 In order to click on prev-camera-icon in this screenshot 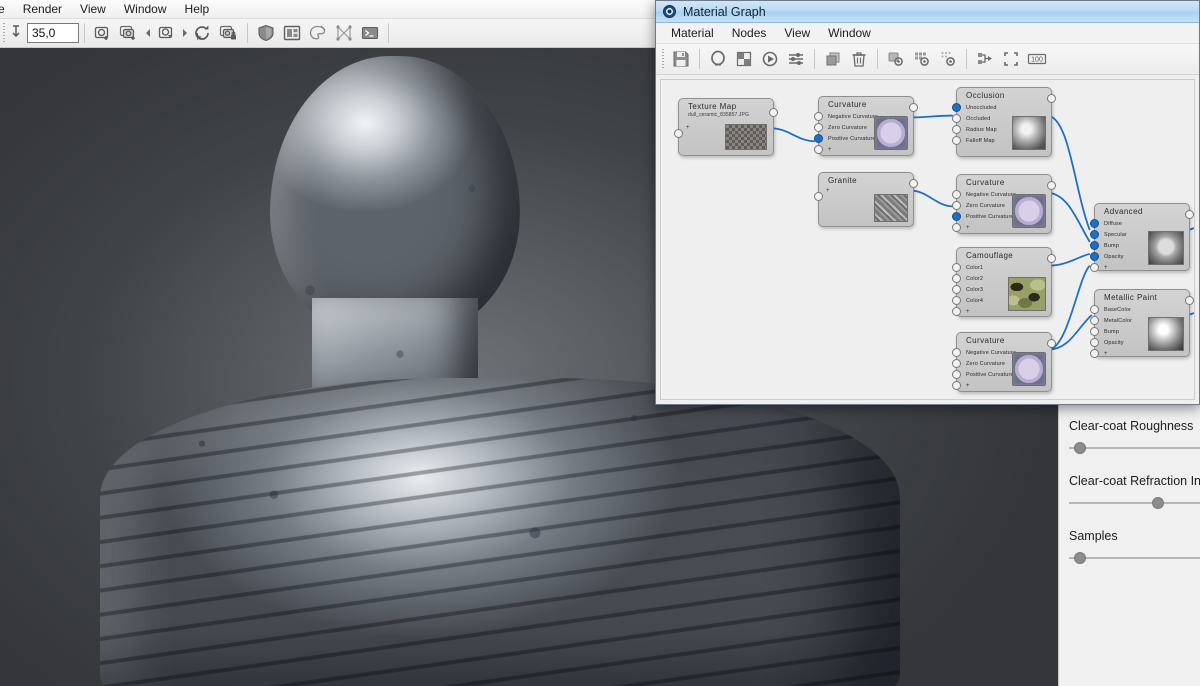, I will do `click(147, 33)`.